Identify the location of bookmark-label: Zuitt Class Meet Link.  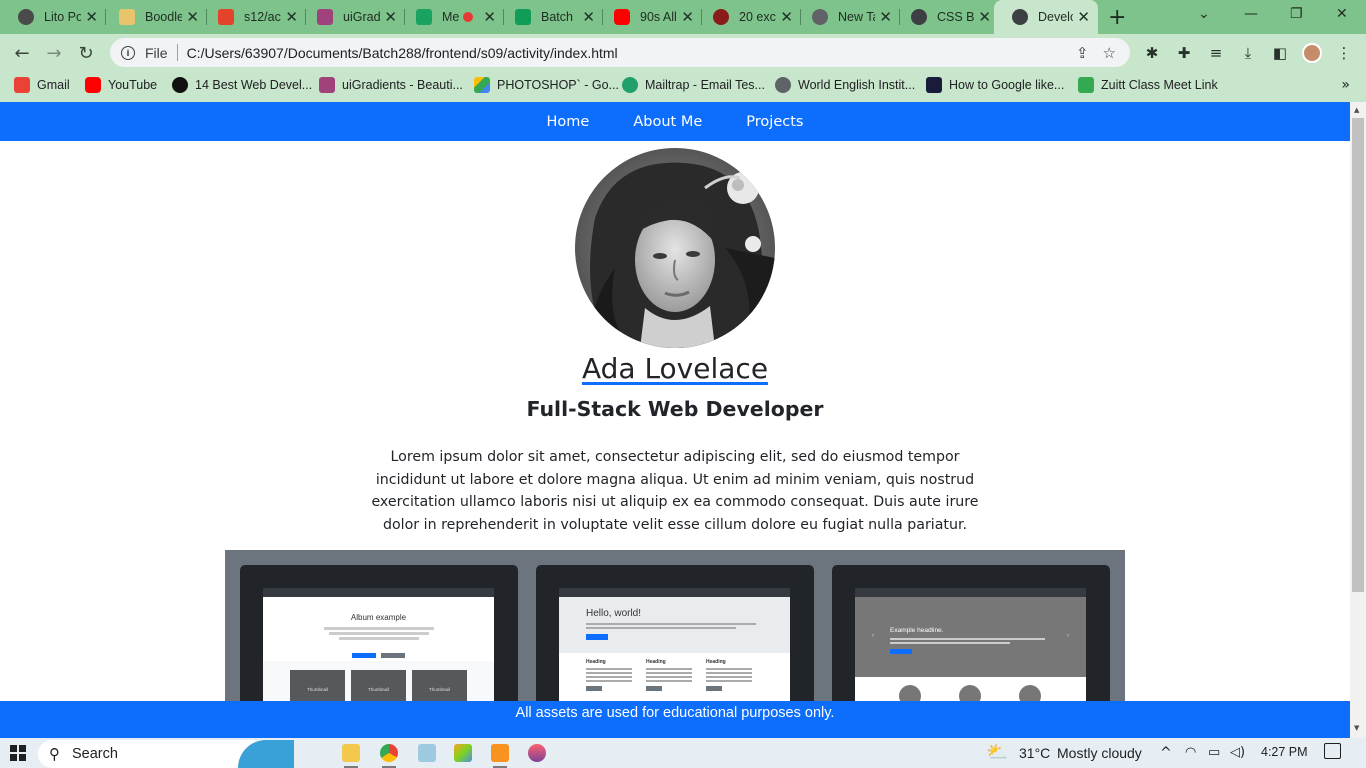
(1159, 85).